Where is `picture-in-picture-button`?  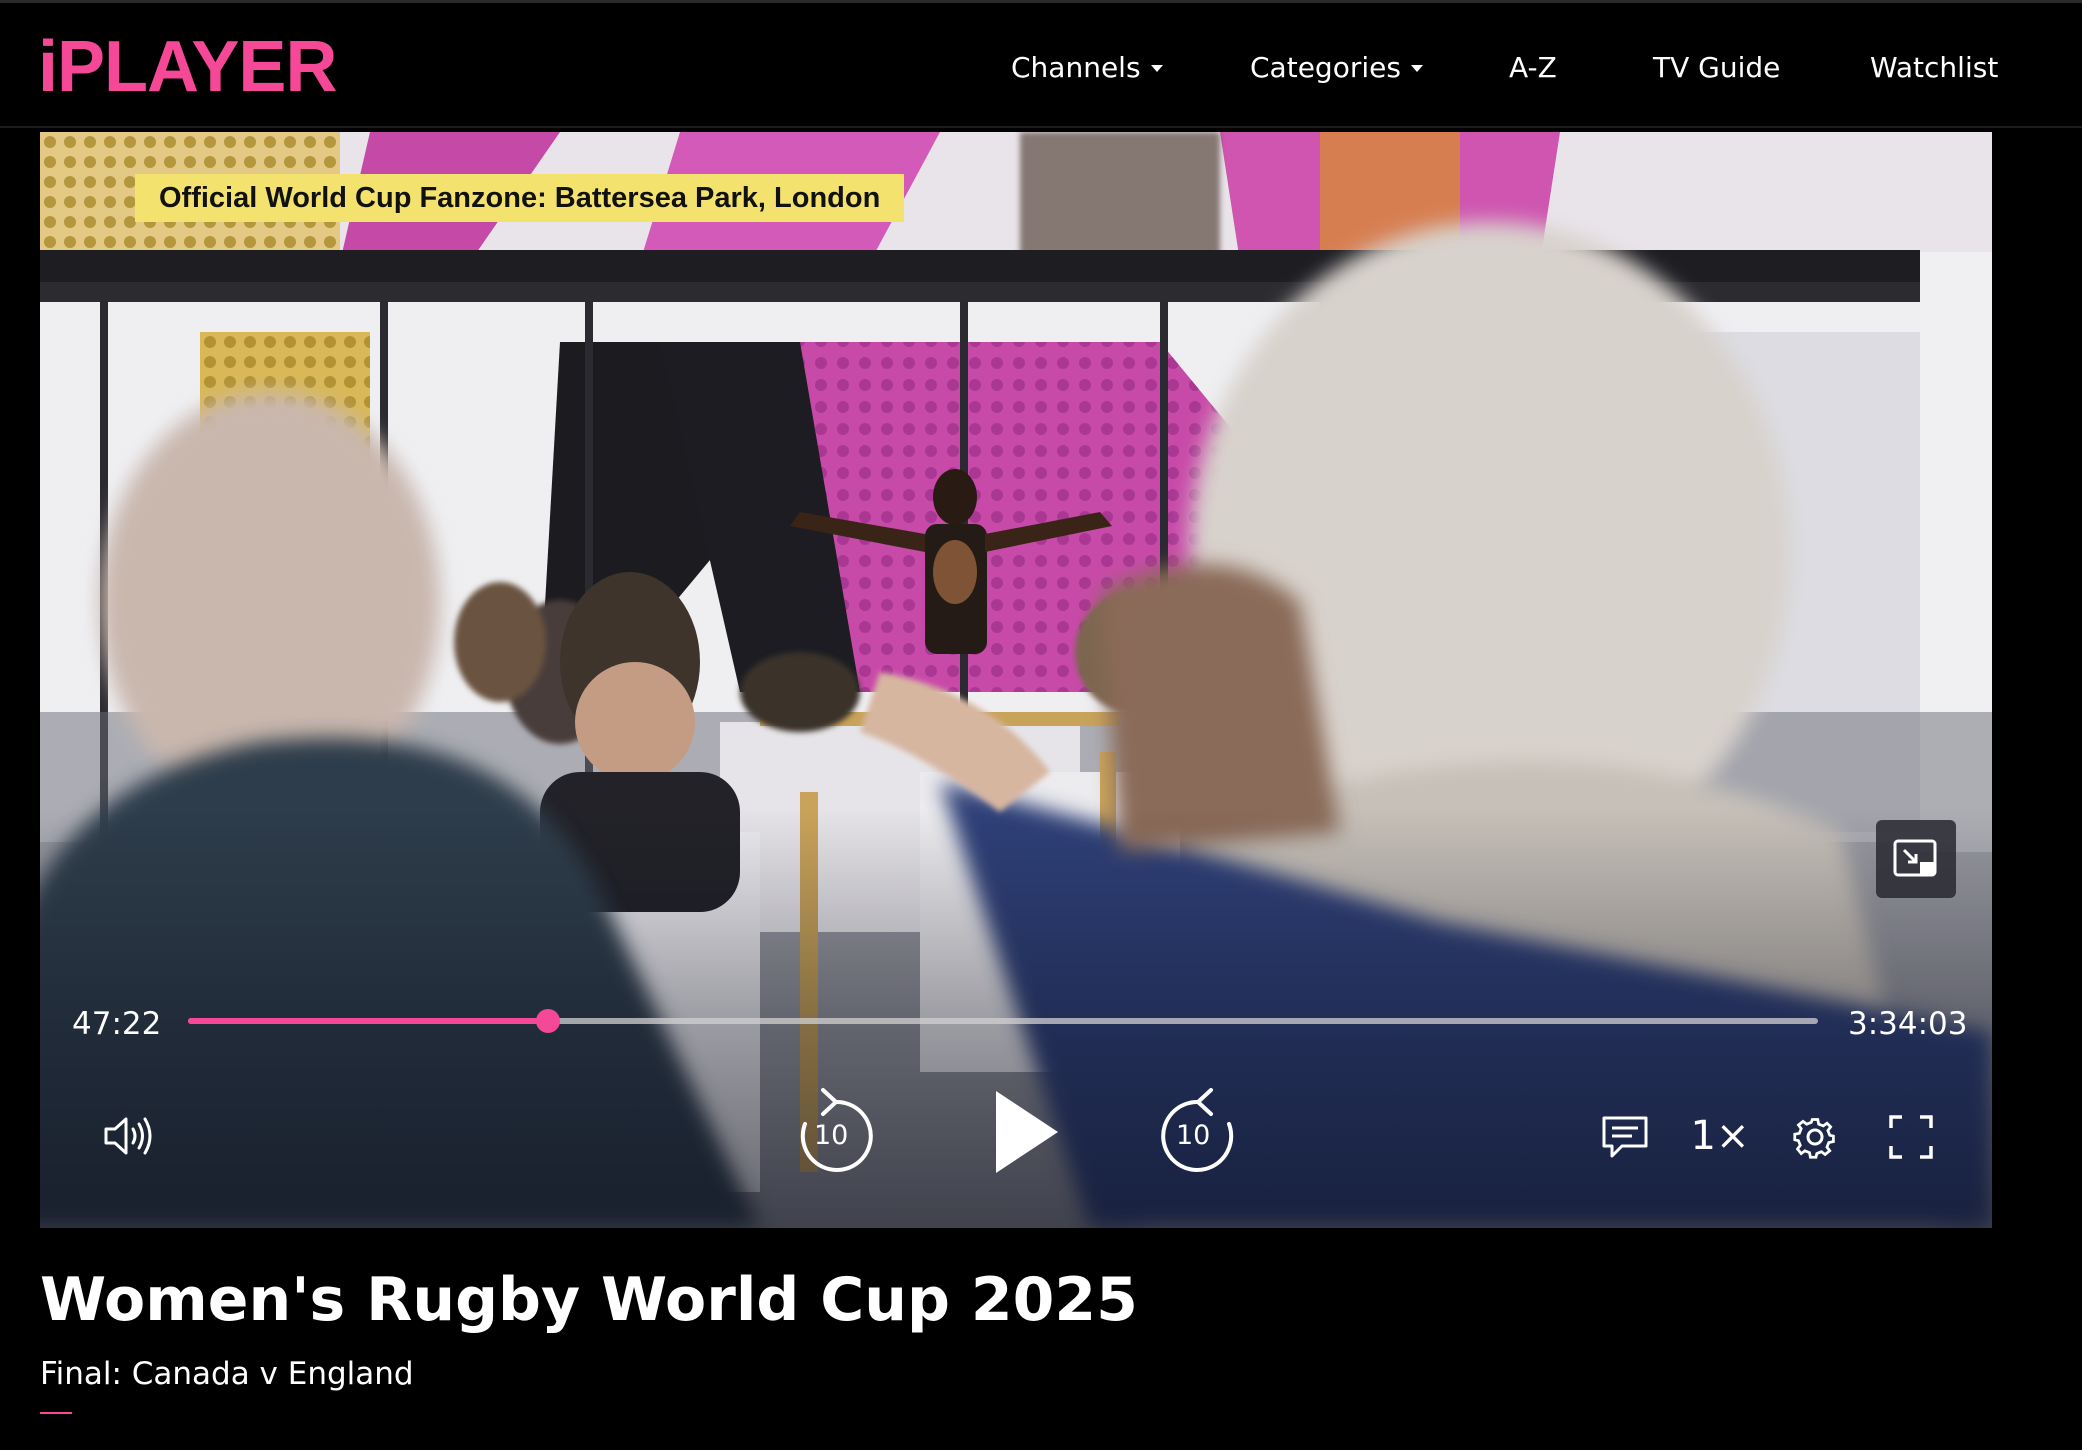 picture-in-picture-button is located at coordinates (1916, 859).